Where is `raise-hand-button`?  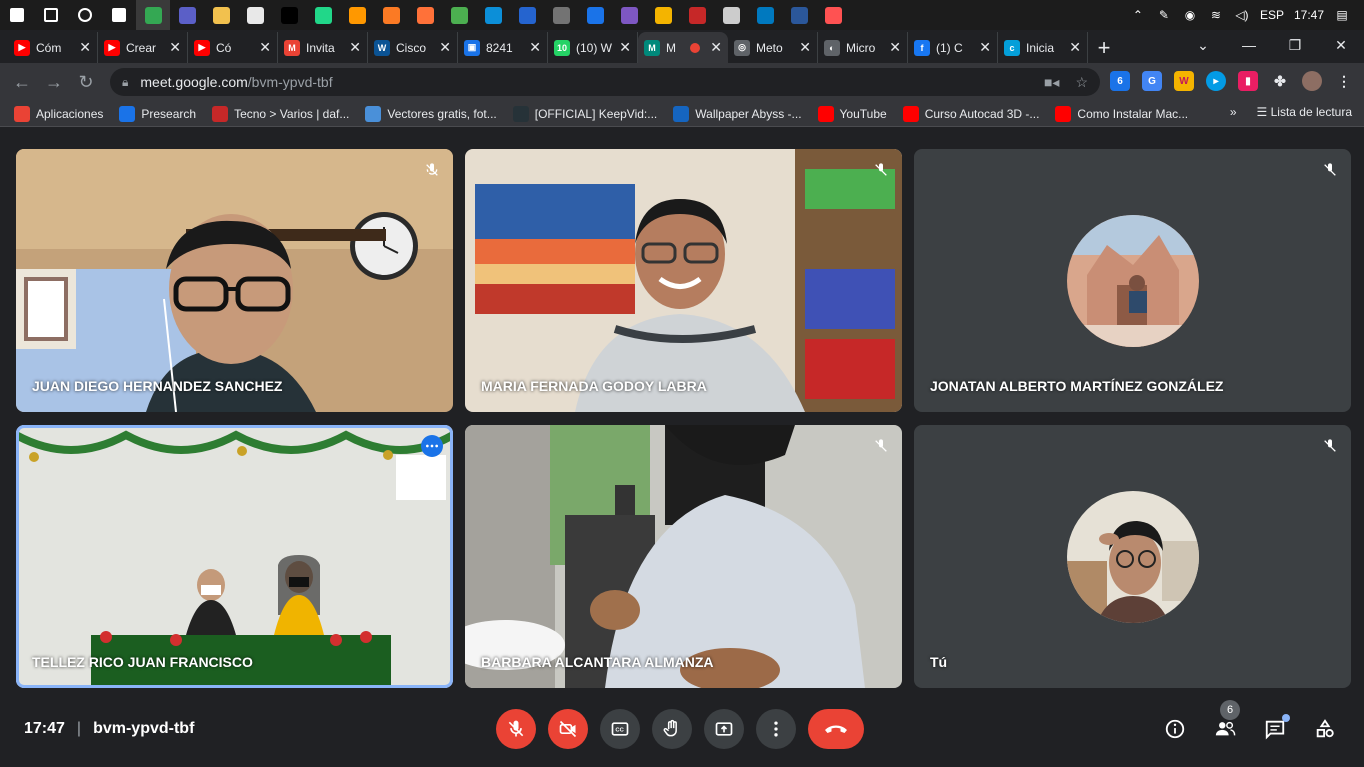
raise-hand-button is located at coordinates (672, 729).